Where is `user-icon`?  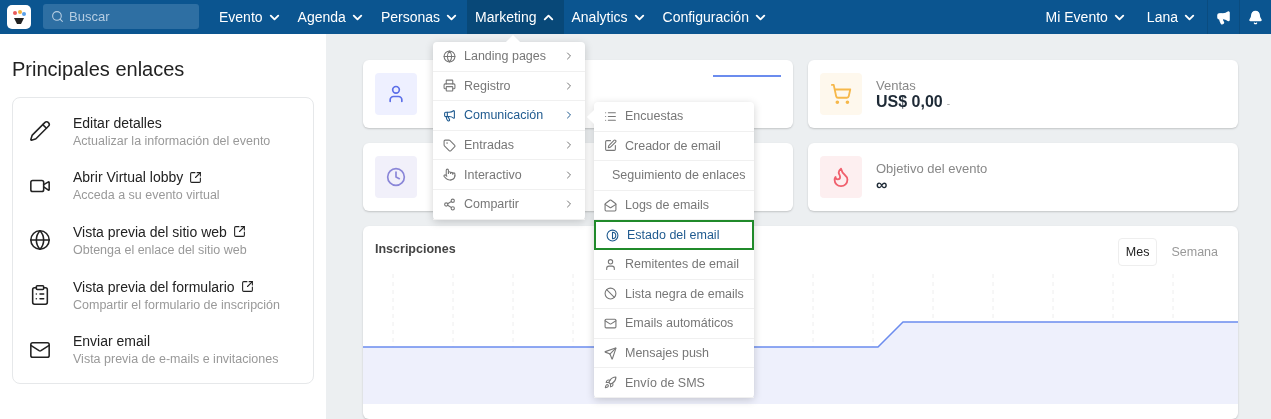
user-icon is located at coordinates (396, 94).